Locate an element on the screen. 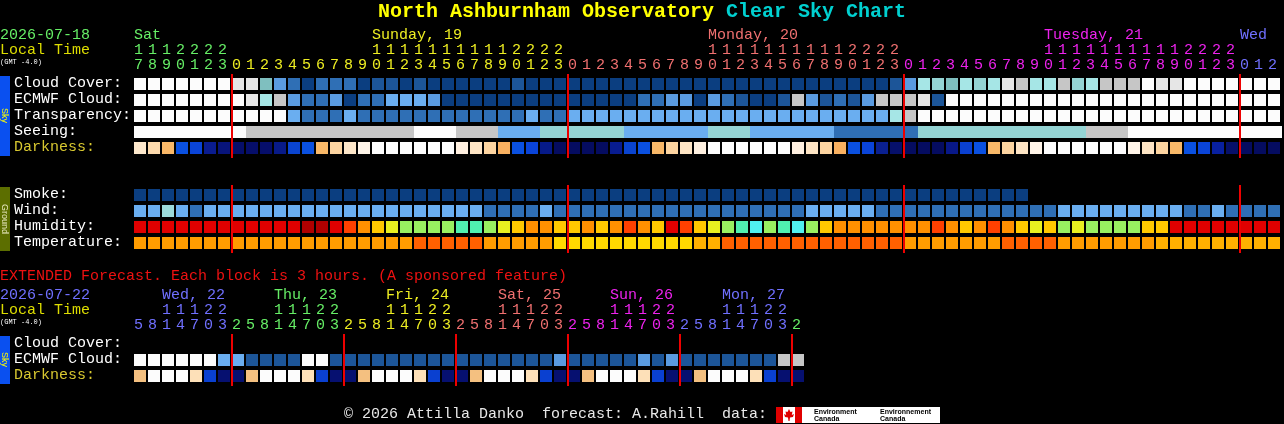 The width and height of the screenshot is (1284, 424). day-label: Tuesday, 21 is located at coordinates (1094, 35).